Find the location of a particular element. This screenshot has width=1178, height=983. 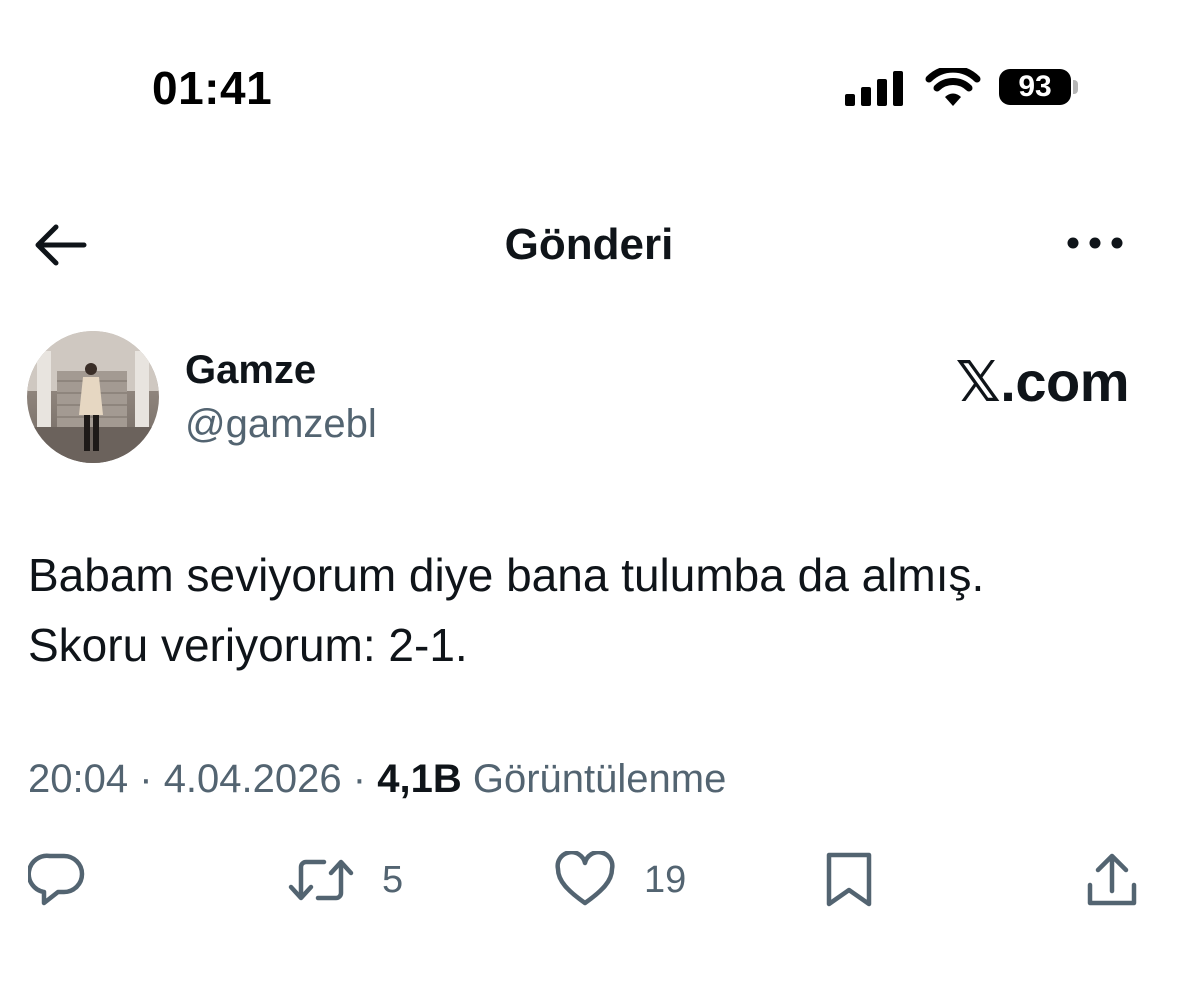

status-icons: 93 is located at coordinates (965, 88).